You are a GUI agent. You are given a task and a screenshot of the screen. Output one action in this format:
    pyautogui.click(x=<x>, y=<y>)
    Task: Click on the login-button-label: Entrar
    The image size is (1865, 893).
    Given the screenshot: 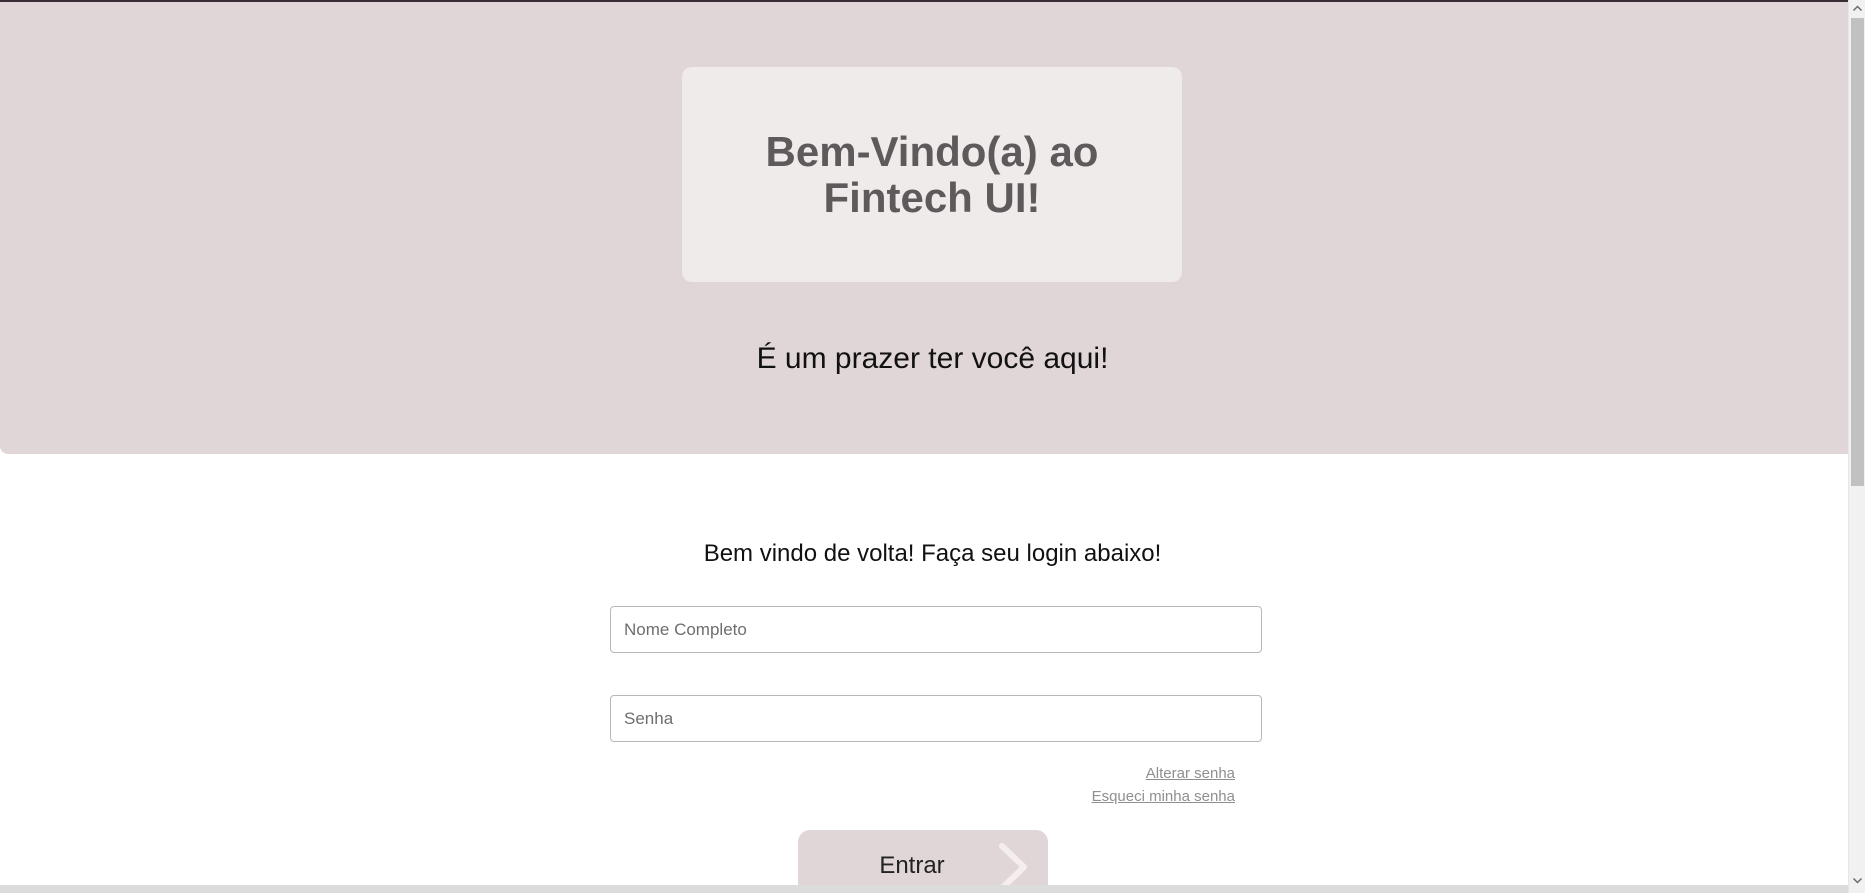 What is the action you would take?
    pyautogui.click(x=912, y=865)
    